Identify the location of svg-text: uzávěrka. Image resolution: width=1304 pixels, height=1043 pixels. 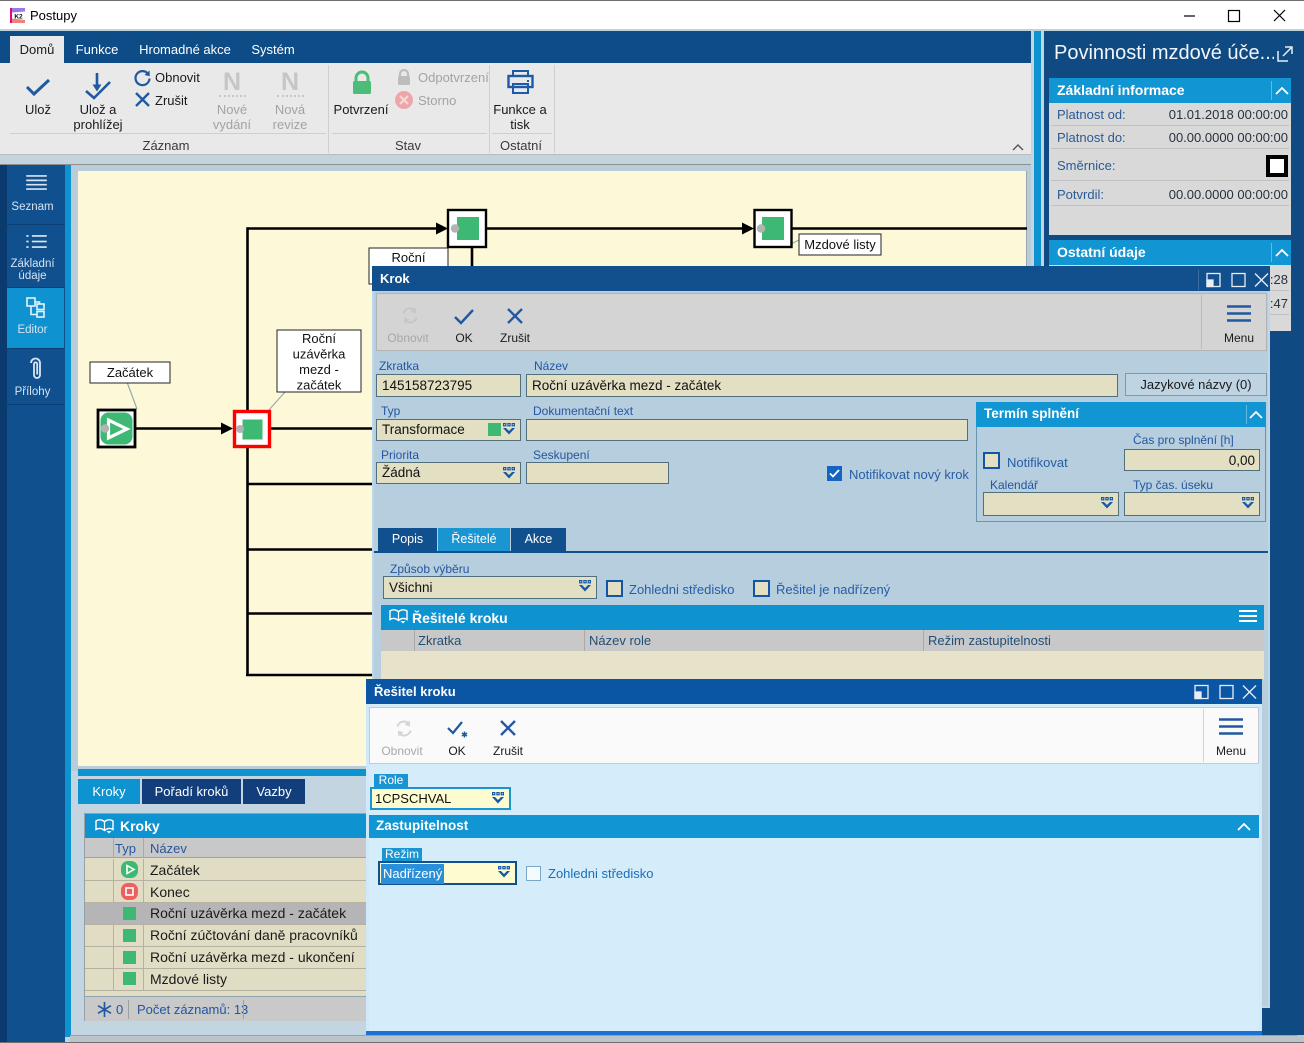
(320, 354).